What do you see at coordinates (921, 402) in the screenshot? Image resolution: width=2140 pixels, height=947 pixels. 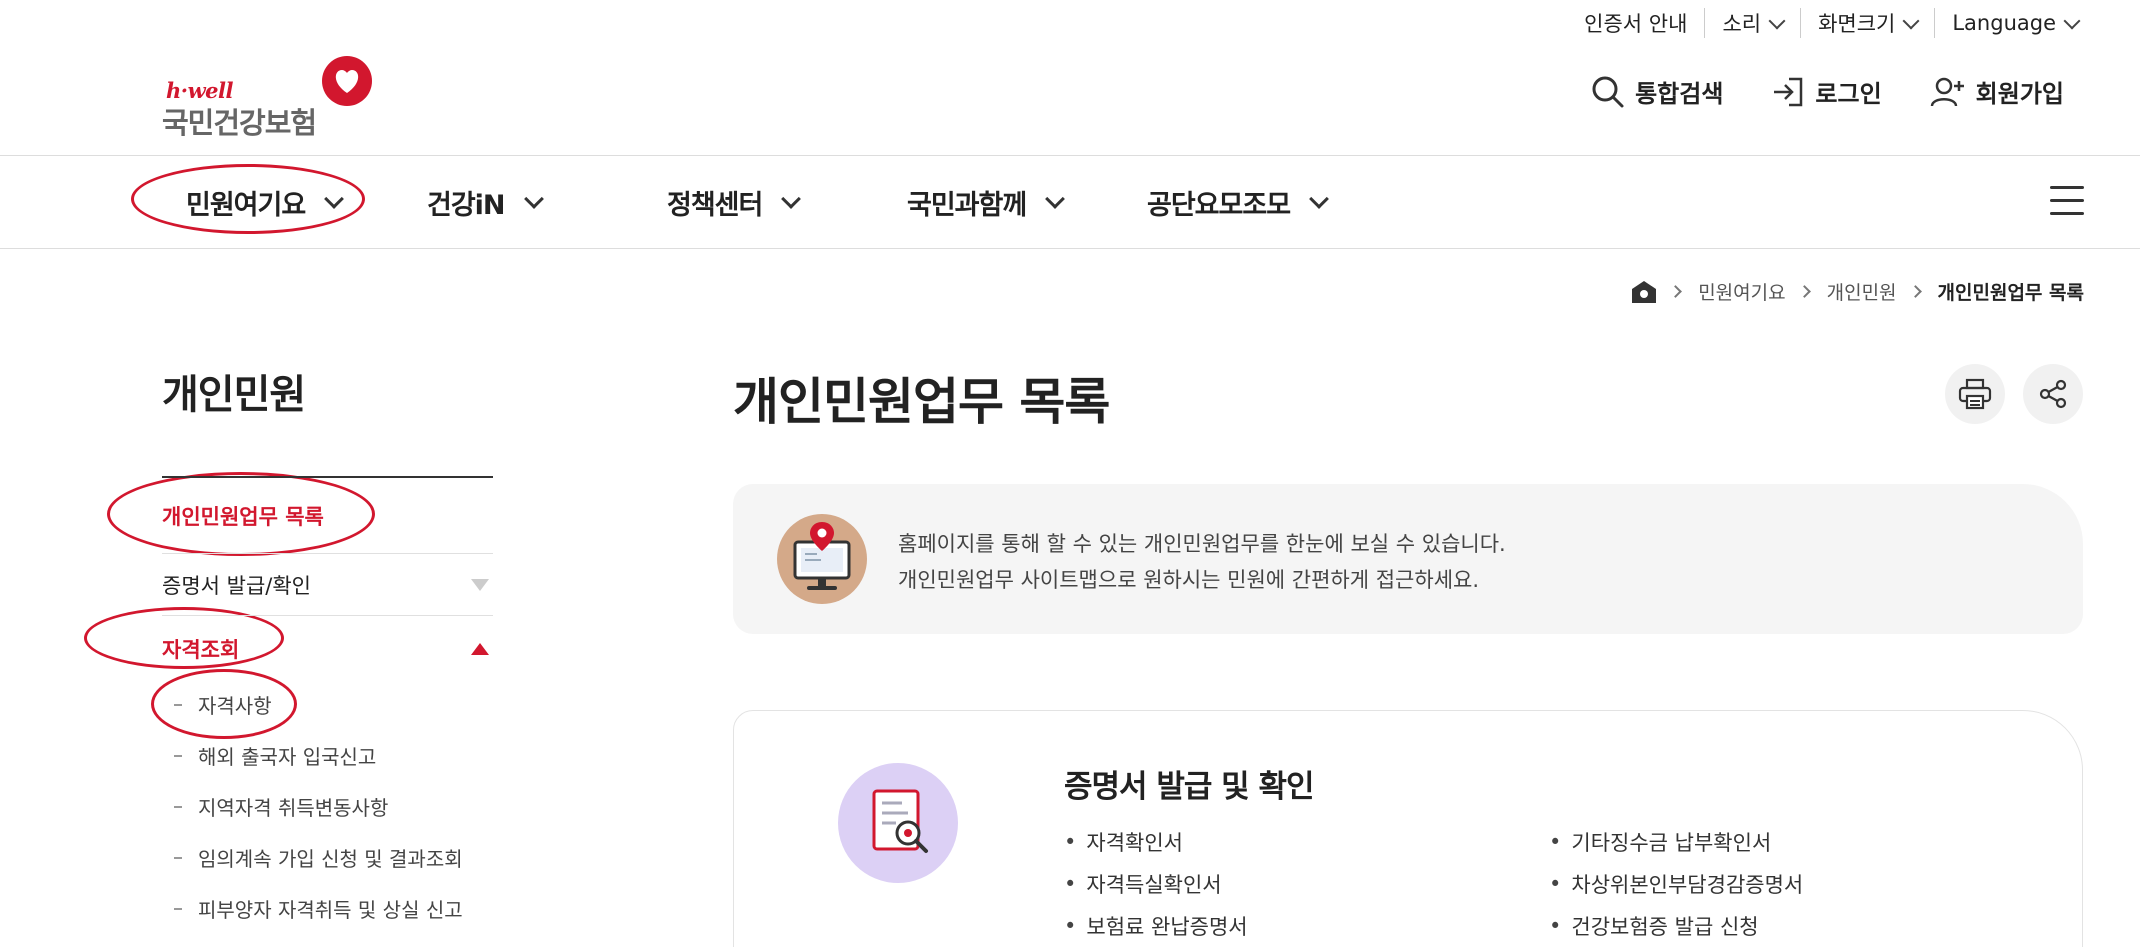 I see `page-title: 개인민원업무 목록` at bounding box center [921, 402].